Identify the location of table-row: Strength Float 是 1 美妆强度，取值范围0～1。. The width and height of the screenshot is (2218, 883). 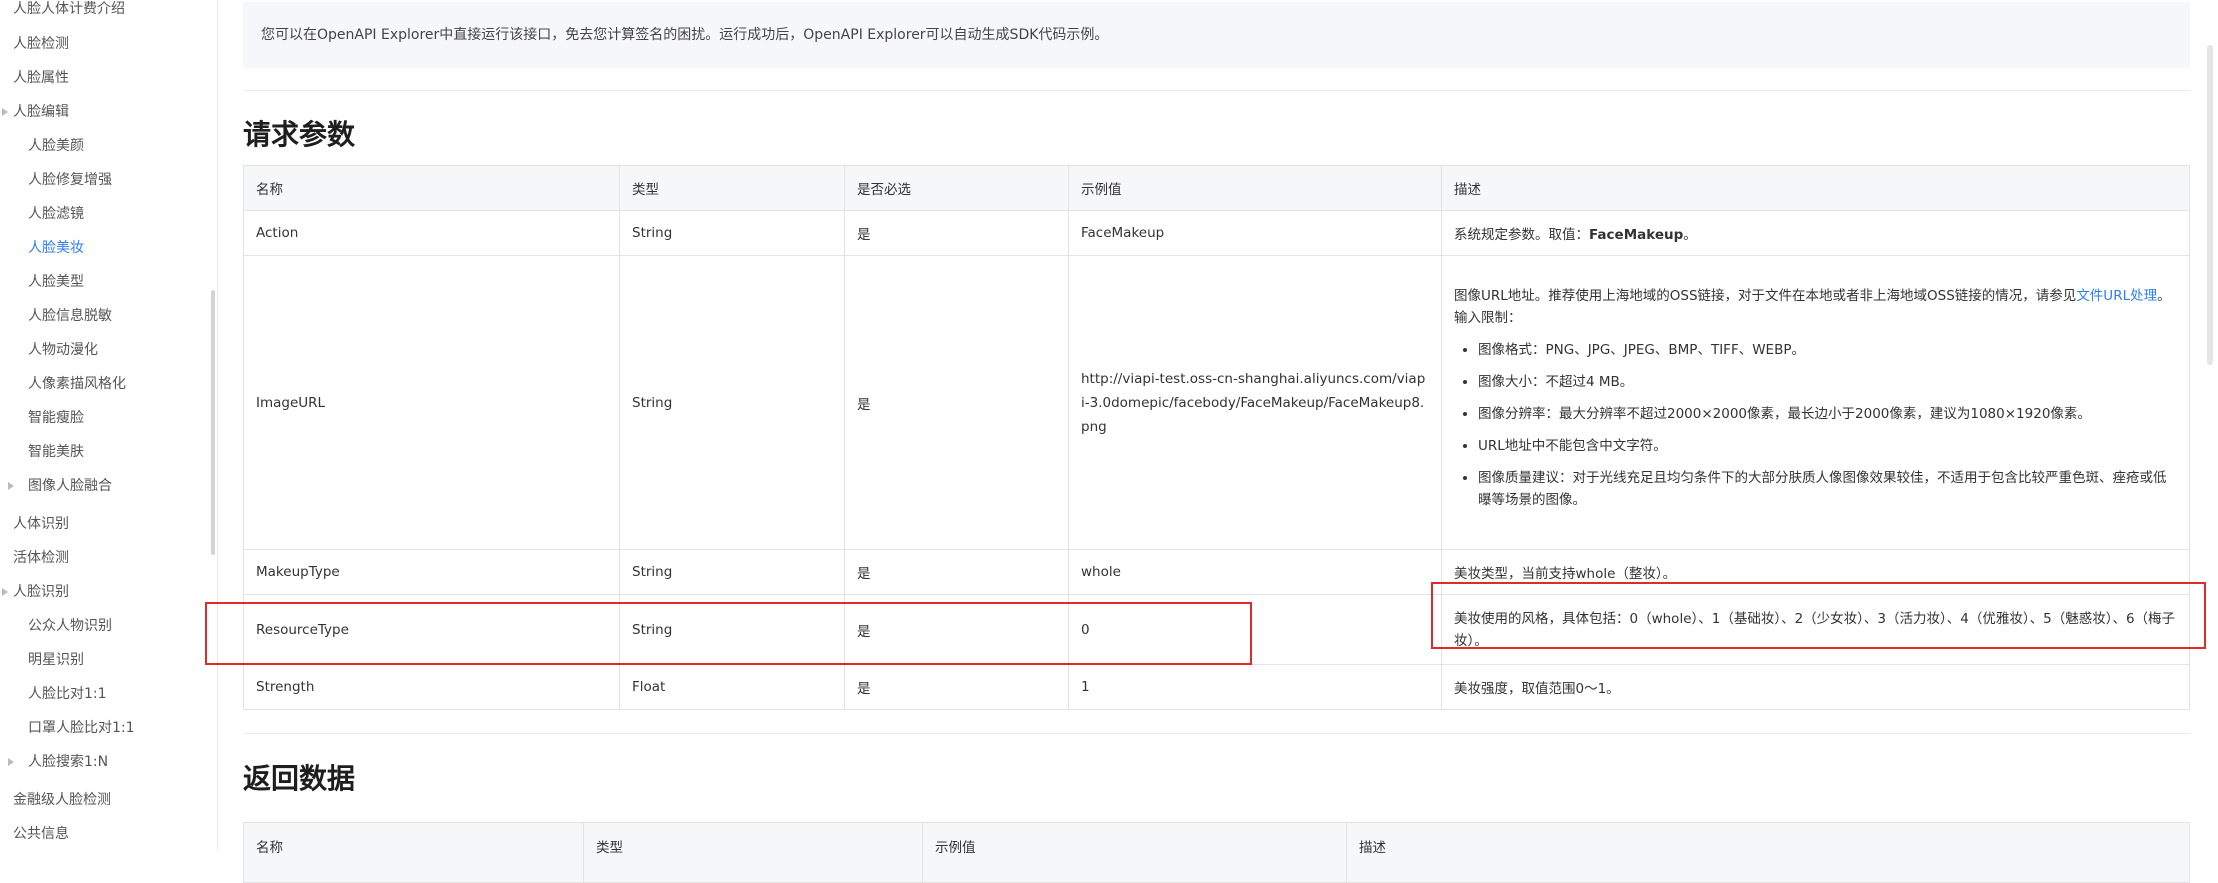
(1216, 687).